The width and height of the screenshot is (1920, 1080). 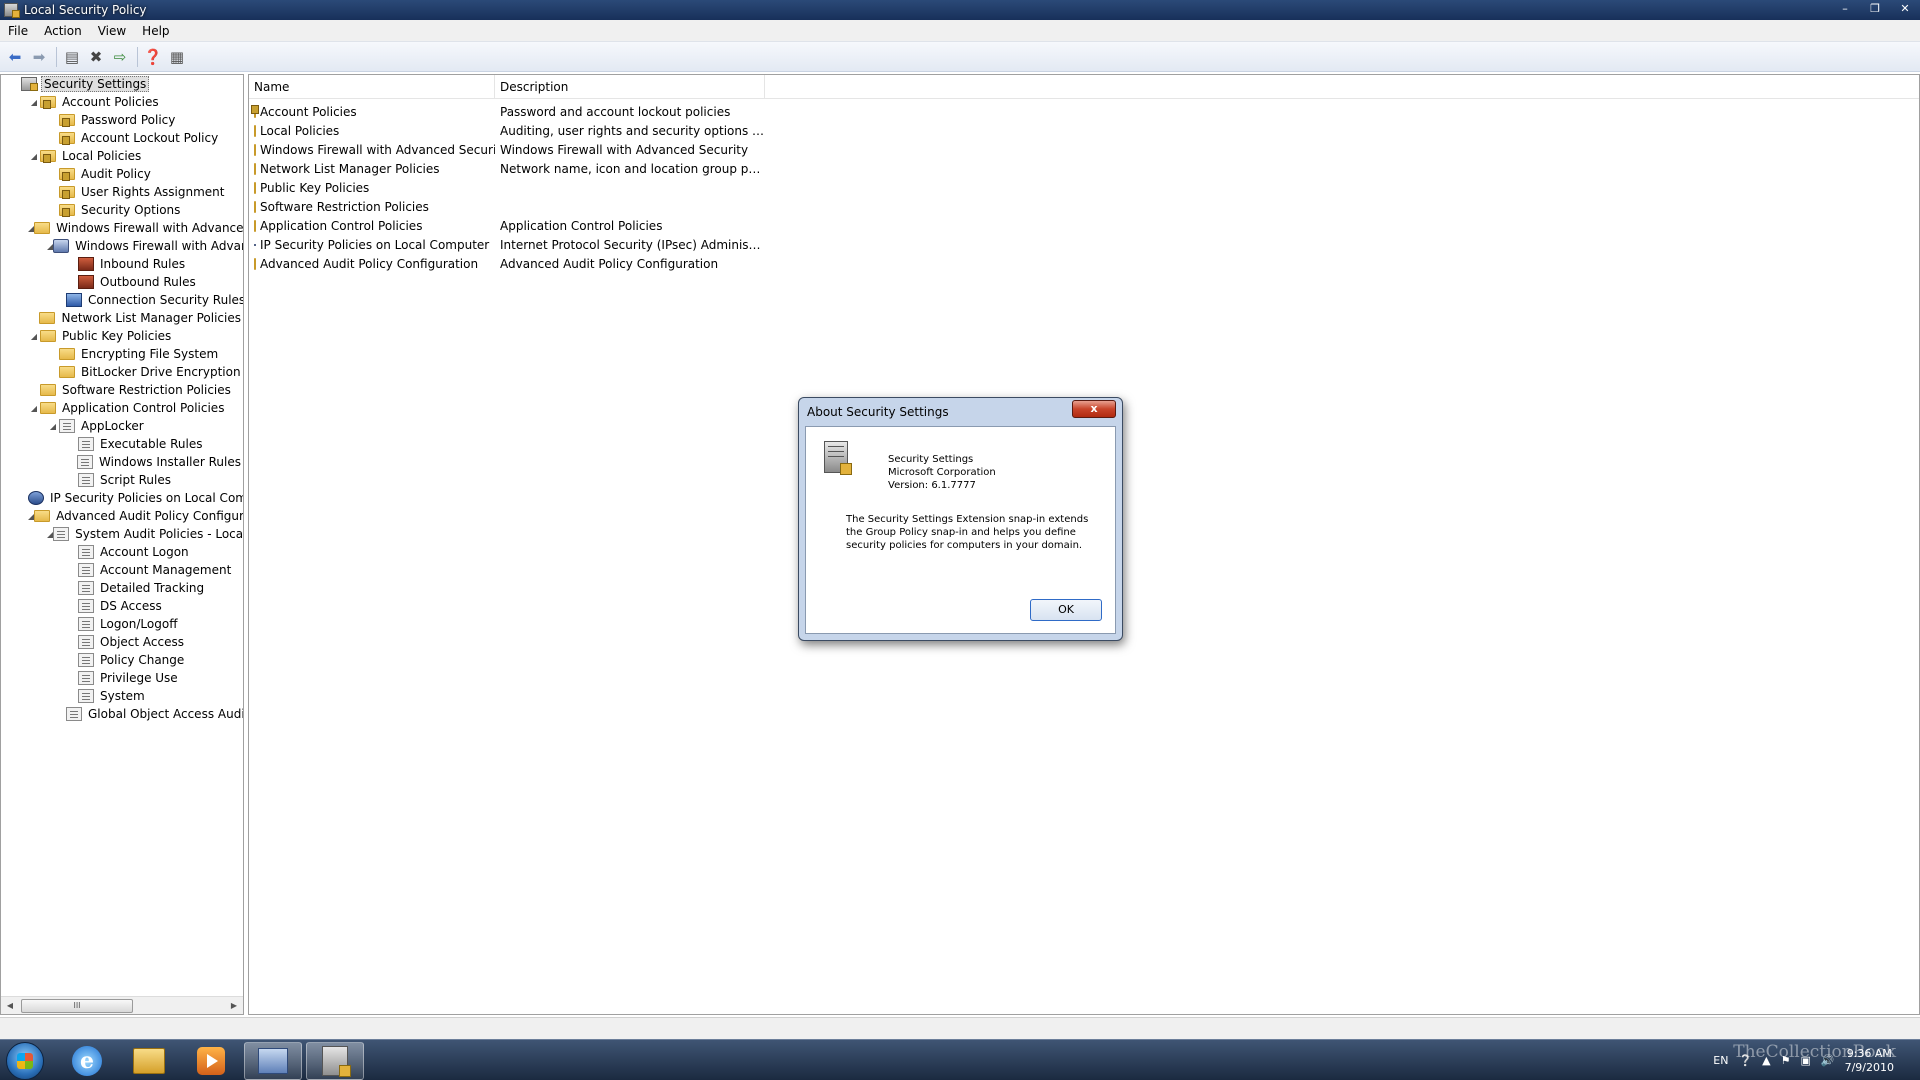 What do you see at coordinates (372, 112) in the screenshot?
I see `list-item-name-cell: Account Policies` at bounding box center [372, 112].